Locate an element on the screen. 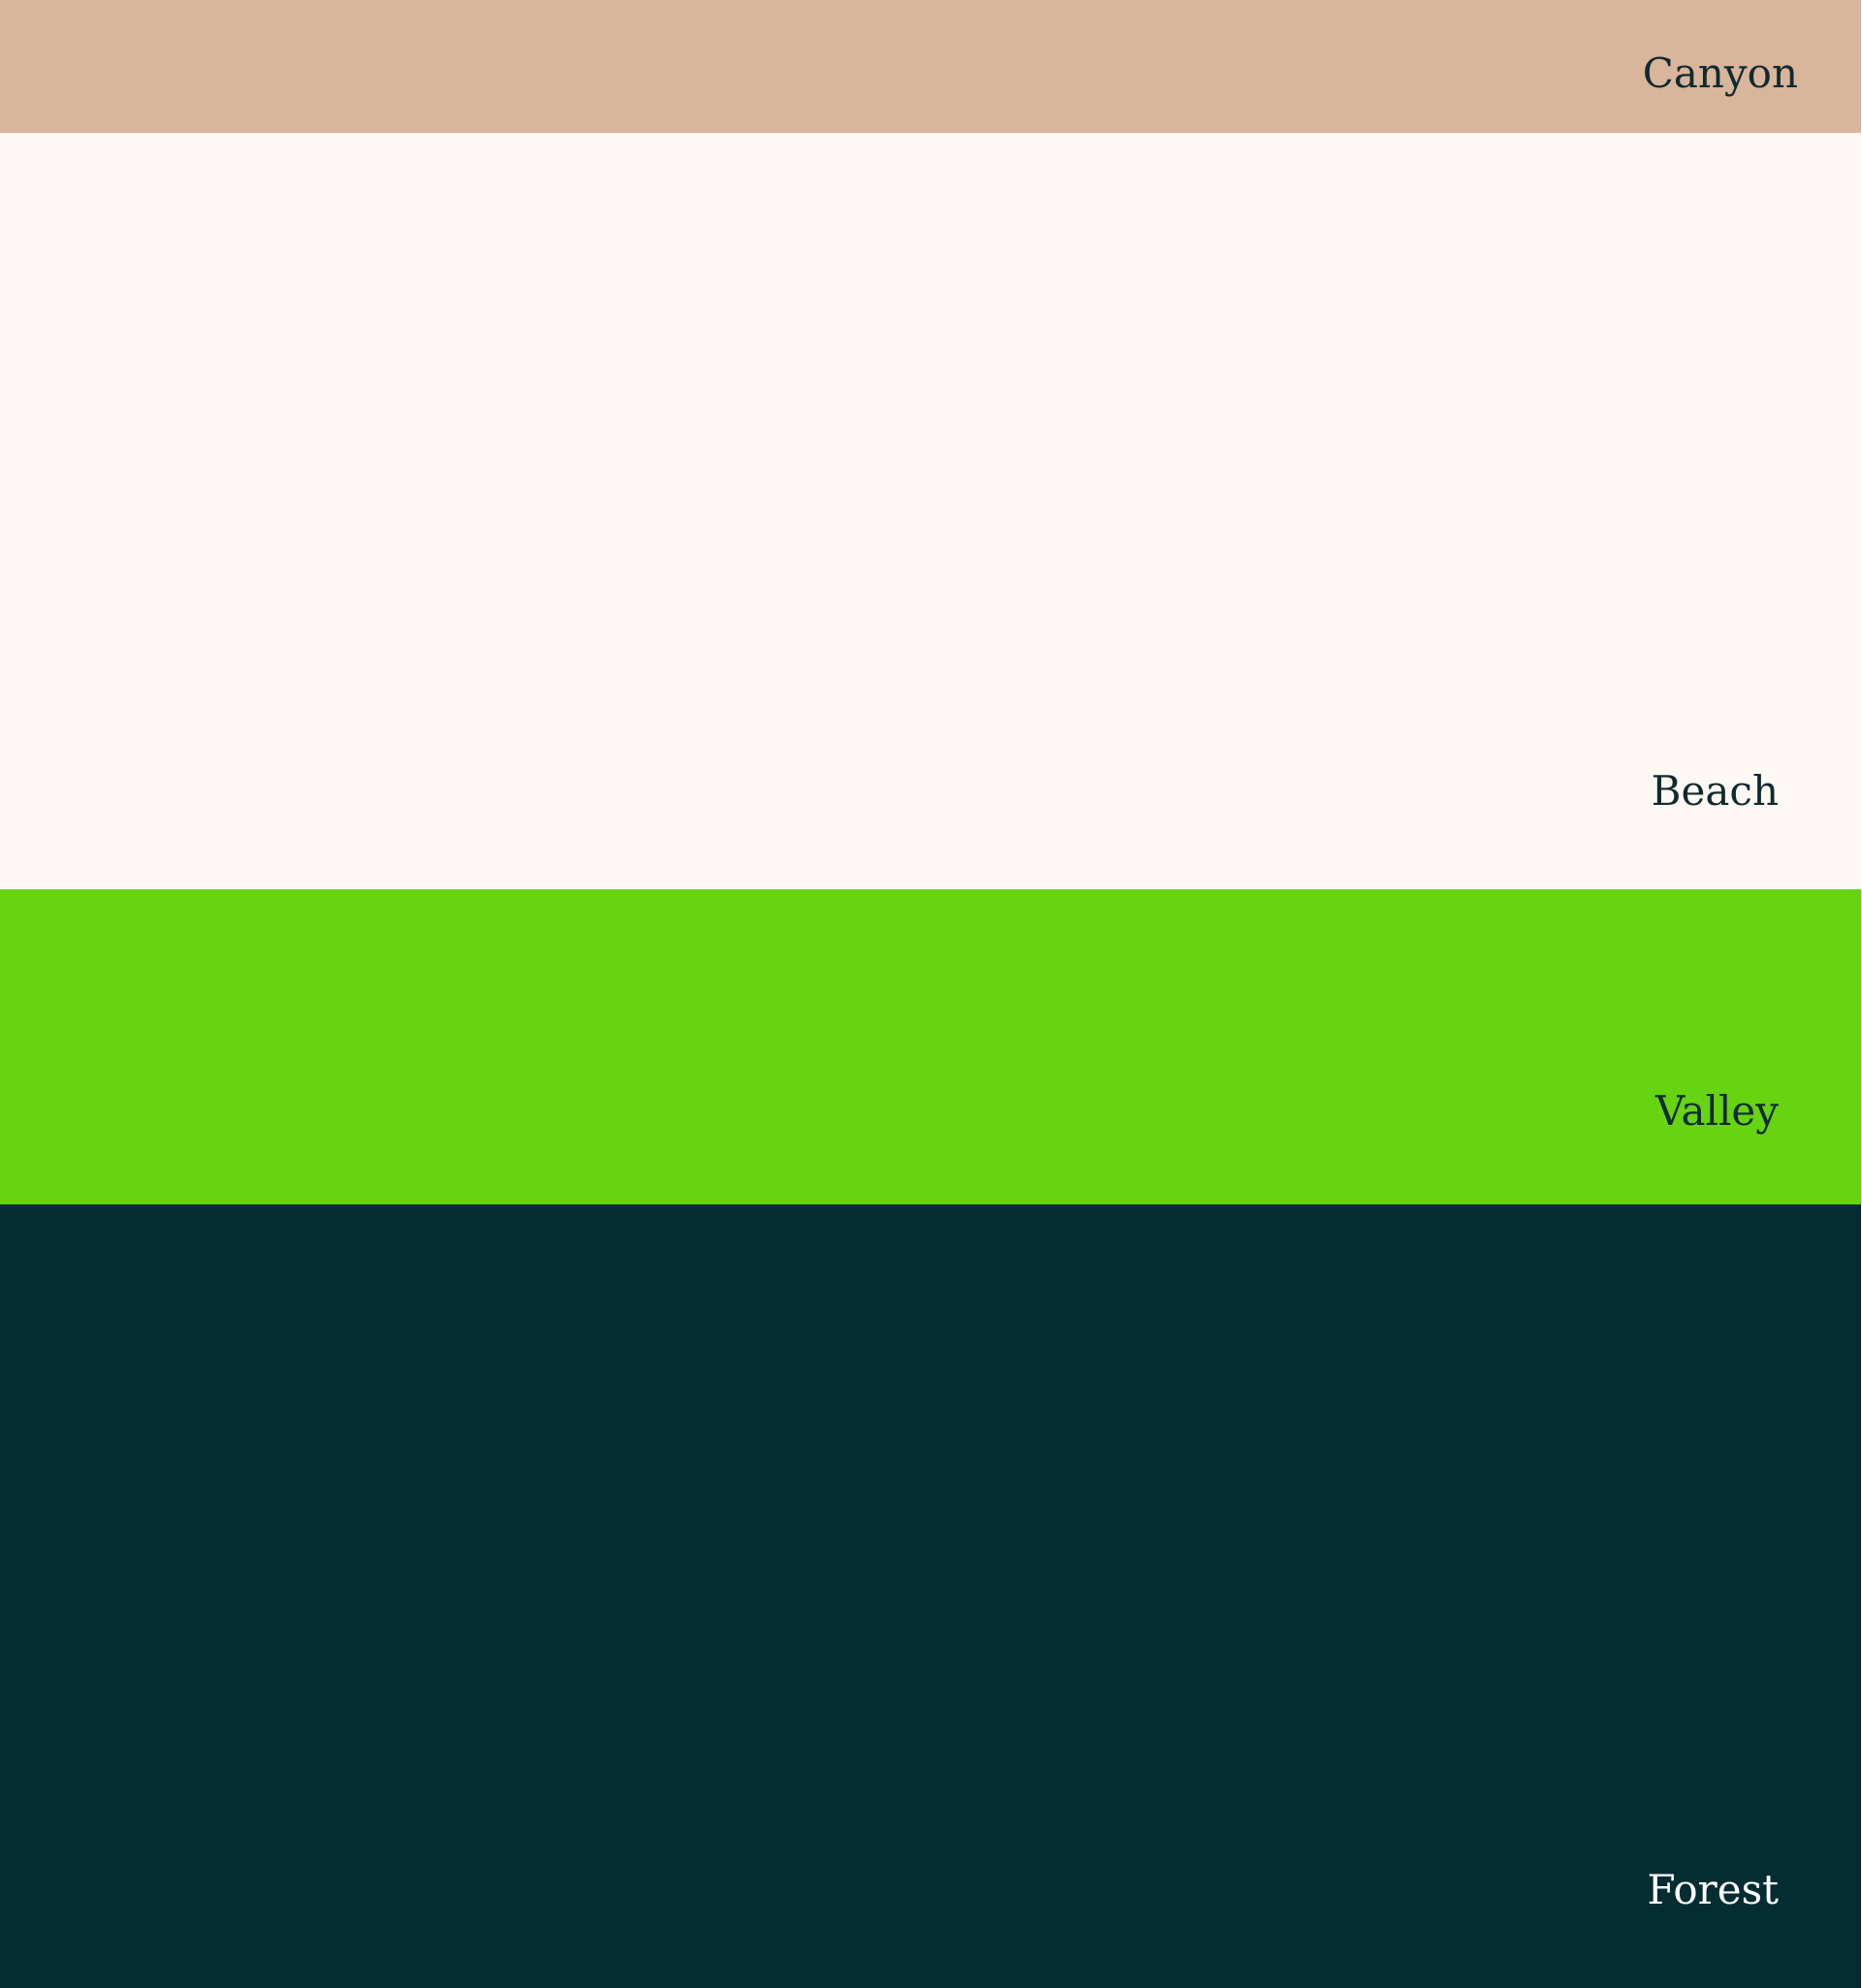  swatch-label-canyon: Canyon is located at coordinates (1720, 73).